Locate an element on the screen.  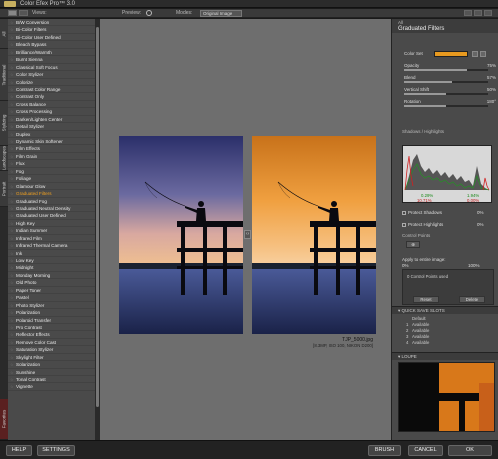
filter-list-item: ☆ Old Photo is located at coordinates (51, 283).